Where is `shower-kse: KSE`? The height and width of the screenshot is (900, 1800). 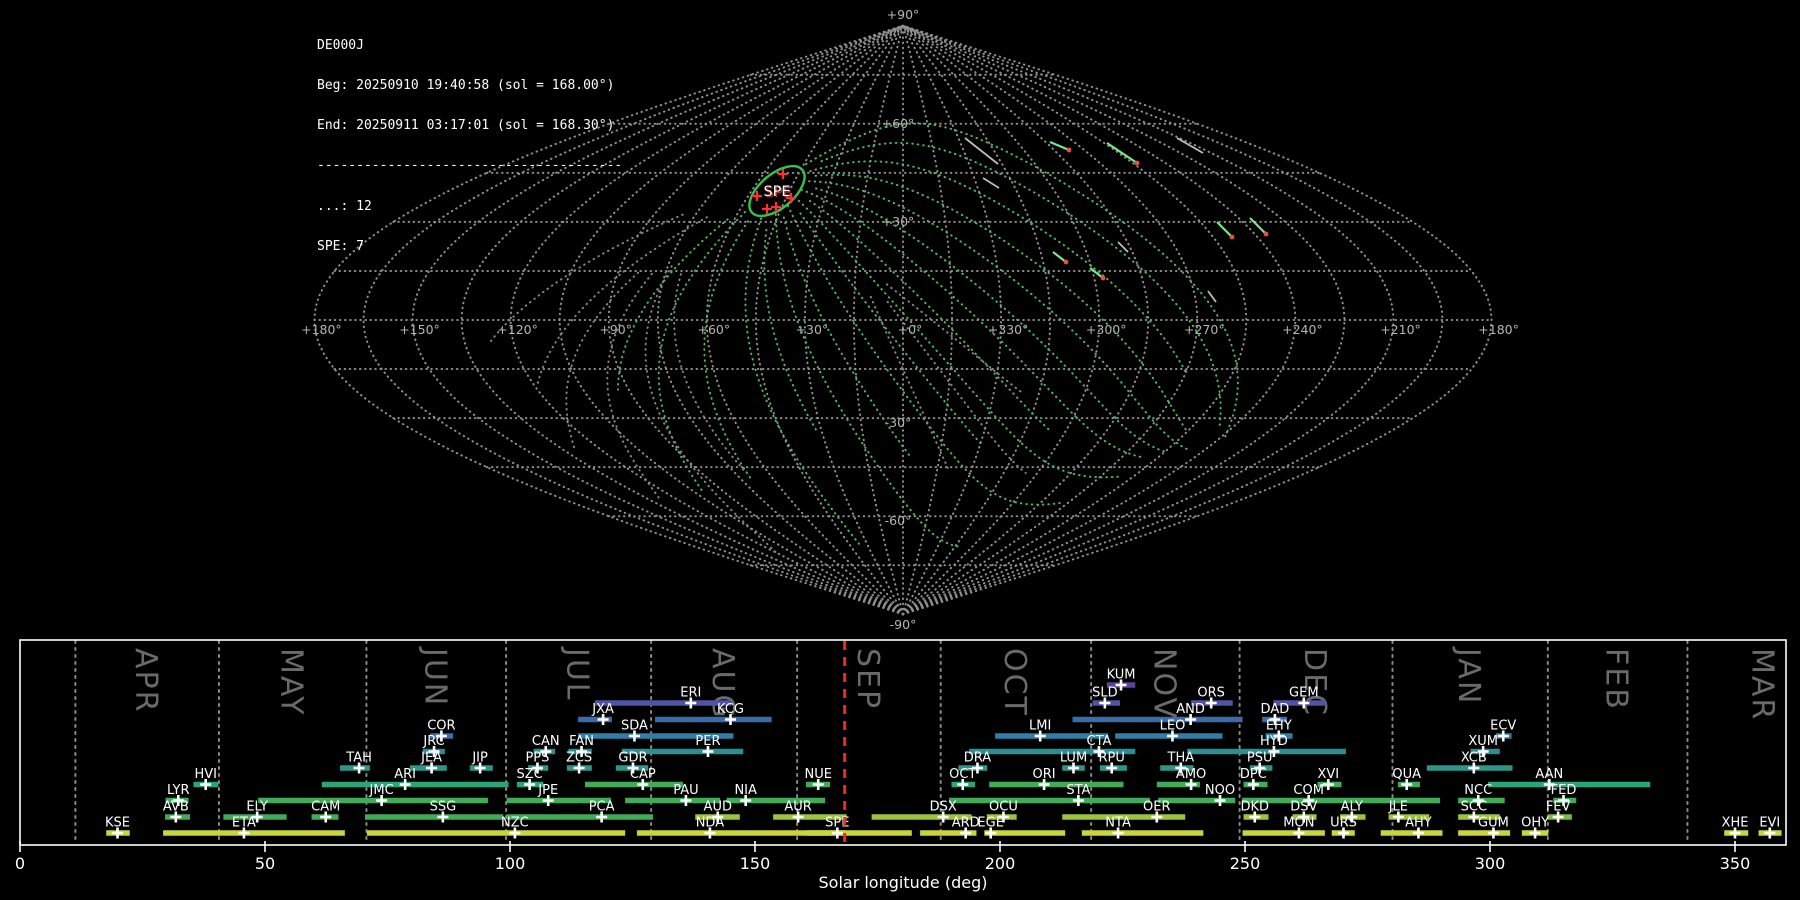 shower-kse: KSE is located at coordinates (117, 827).